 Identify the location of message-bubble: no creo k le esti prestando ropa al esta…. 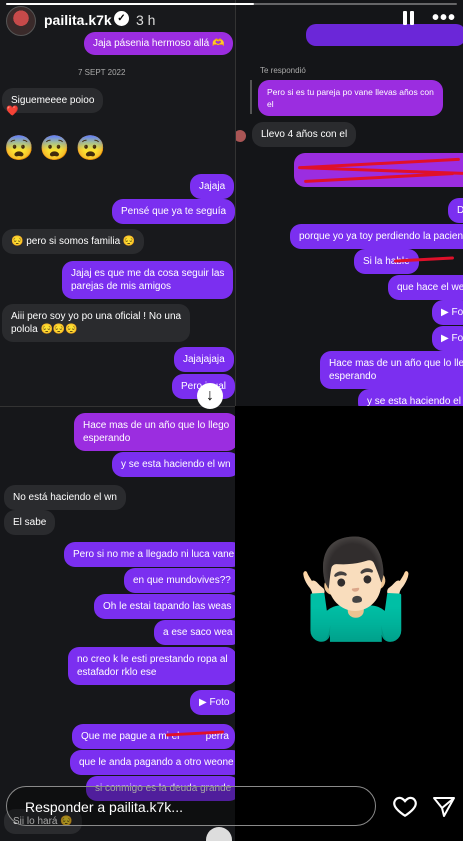
(151, 666).